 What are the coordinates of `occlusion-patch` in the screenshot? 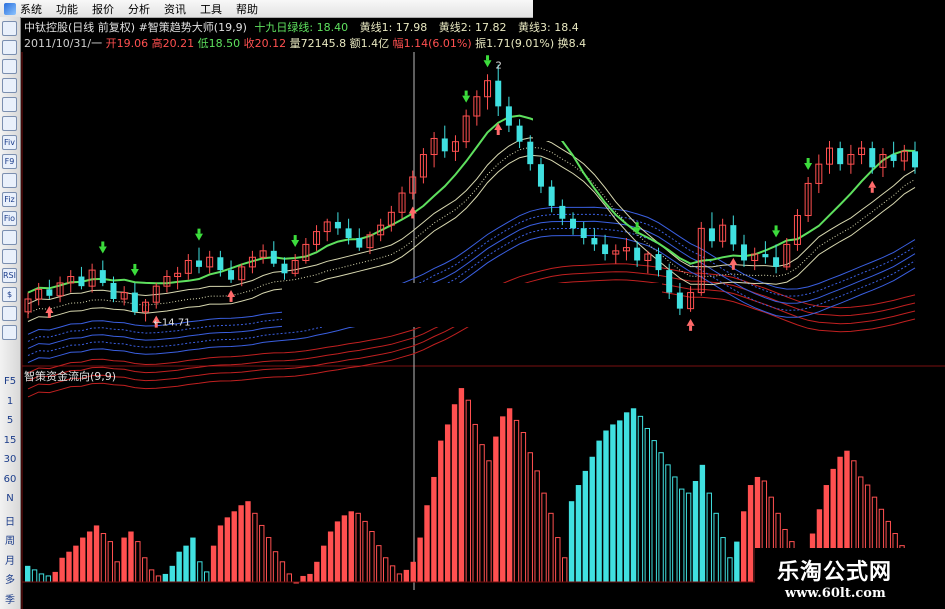 It's located at (472, 305).